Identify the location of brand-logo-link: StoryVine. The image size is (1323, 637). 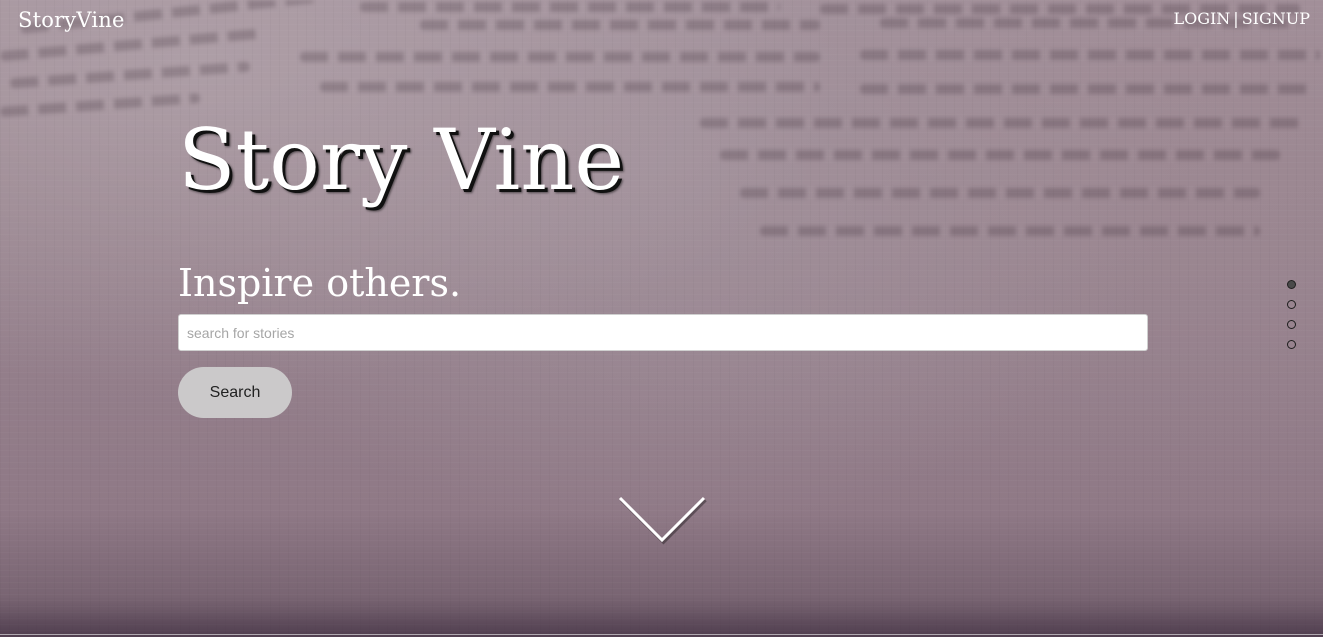
(71, 20).